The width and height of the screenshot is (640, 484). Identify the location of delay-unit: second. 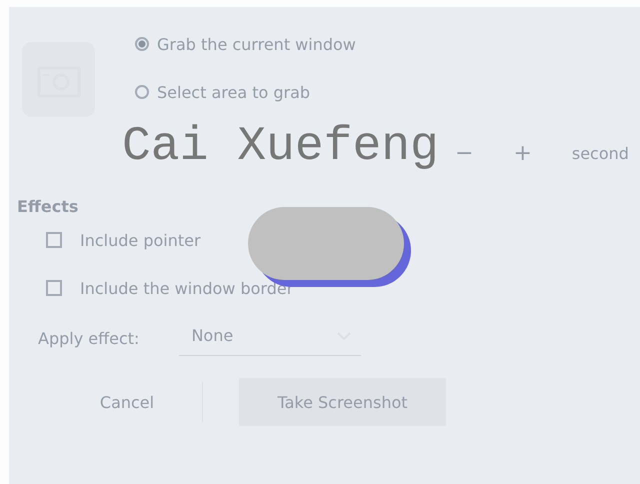
(600, 153).